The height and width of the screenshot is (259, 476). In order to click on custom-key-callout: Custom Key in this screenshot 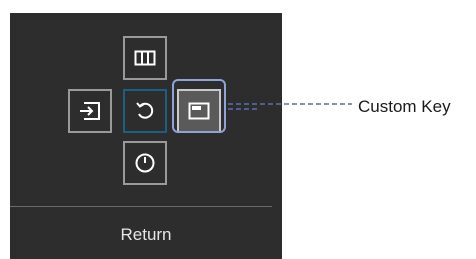, I will do `click(404, 106)`.